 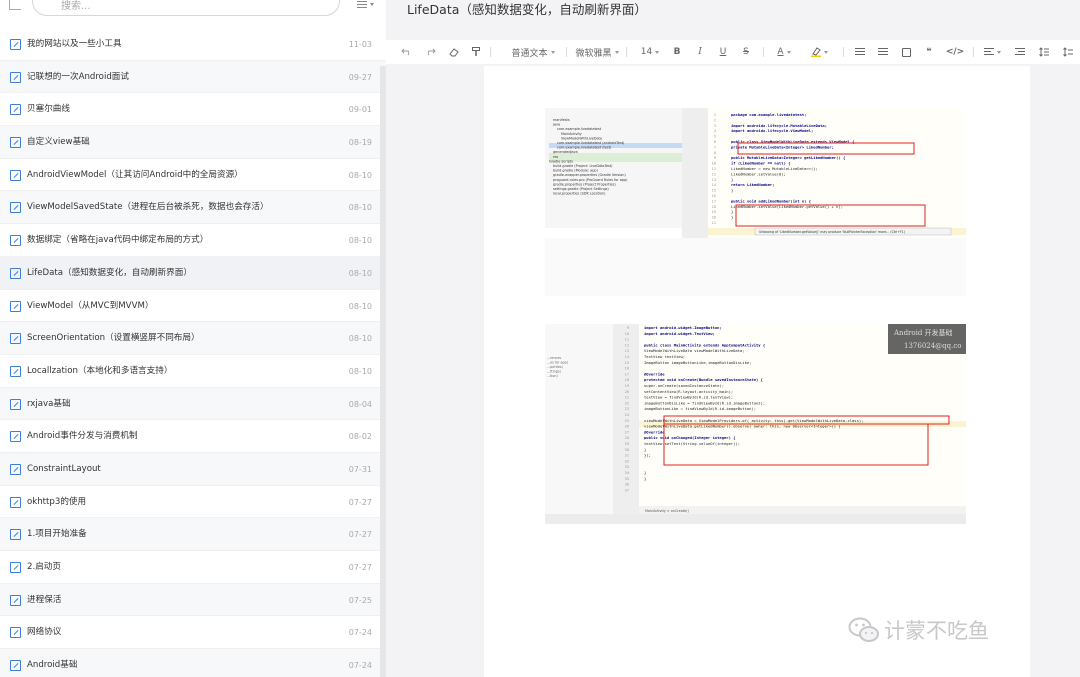 I want to click on note-list-item: ConstraintLayout 07-31, so click(x=193, y=469).